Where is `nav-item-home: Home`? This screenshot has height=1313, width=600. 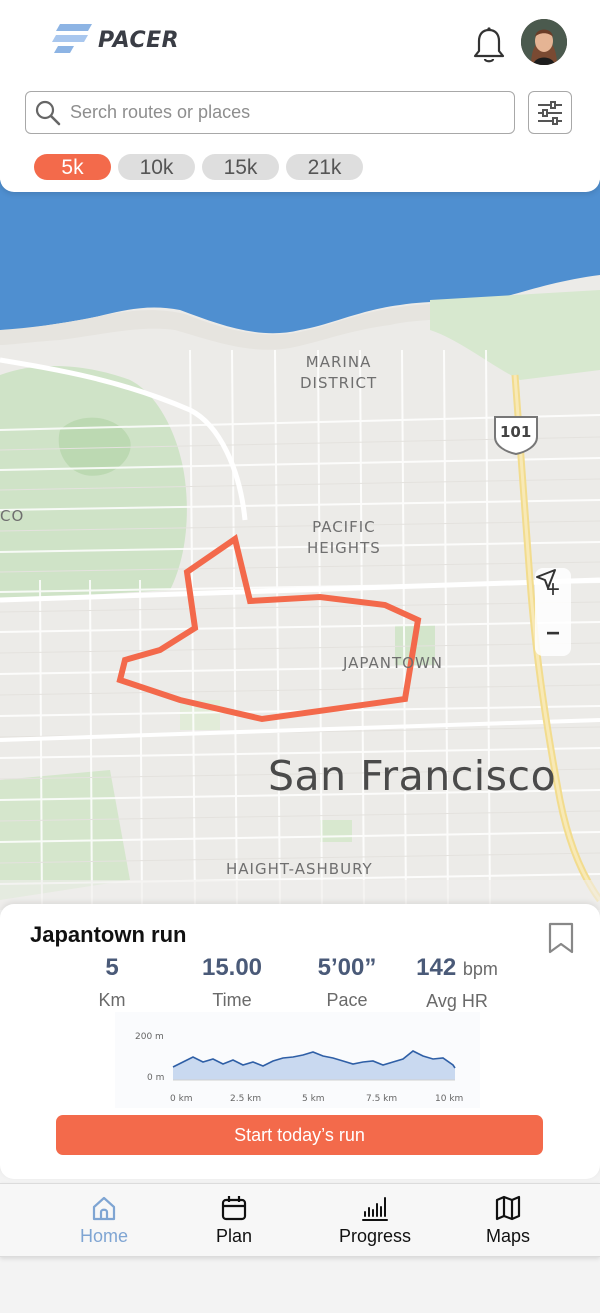 nav-item-home: Home is located at coordinates (104, 1220).